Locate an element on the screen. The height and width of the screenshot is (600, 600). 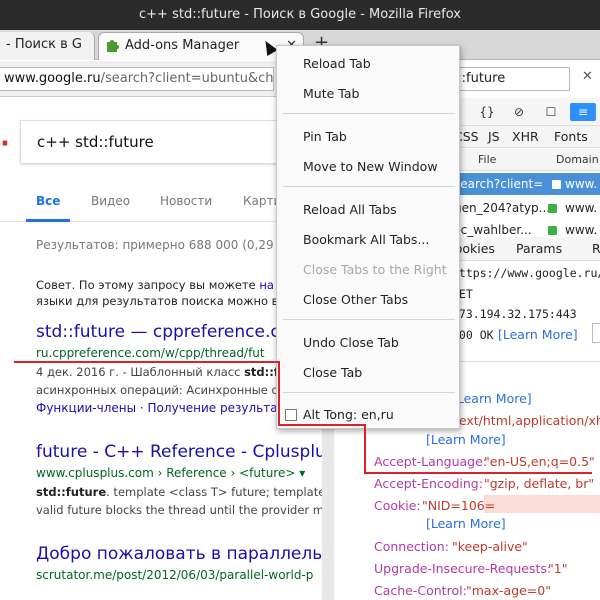
screenshot-icon: ☐ is located at coordinates (551, 112).